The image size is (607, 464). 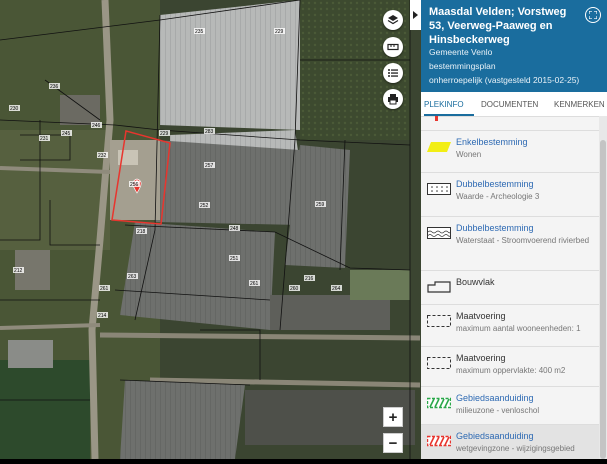 What do you see at coordinates (439, 441) in the screenshot?
I see `red-hatch-icon` at bounding box center [439, 441].